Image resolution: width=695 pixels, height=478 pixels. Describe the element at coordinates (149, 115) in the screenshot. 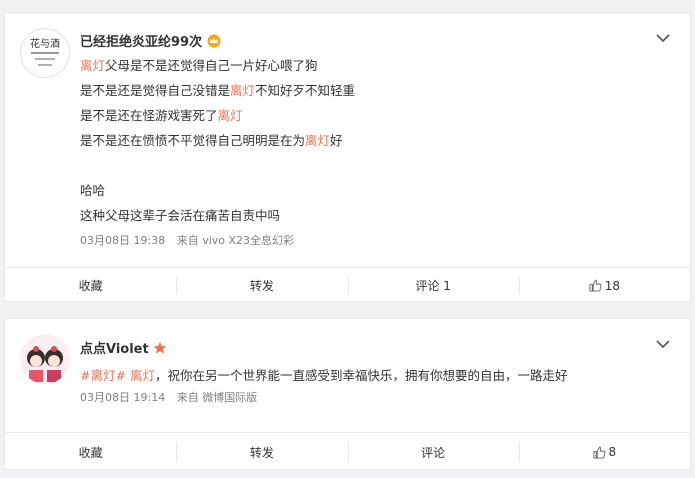

I see `text-segment: 是不是还在怪游戏害死了` at that location.